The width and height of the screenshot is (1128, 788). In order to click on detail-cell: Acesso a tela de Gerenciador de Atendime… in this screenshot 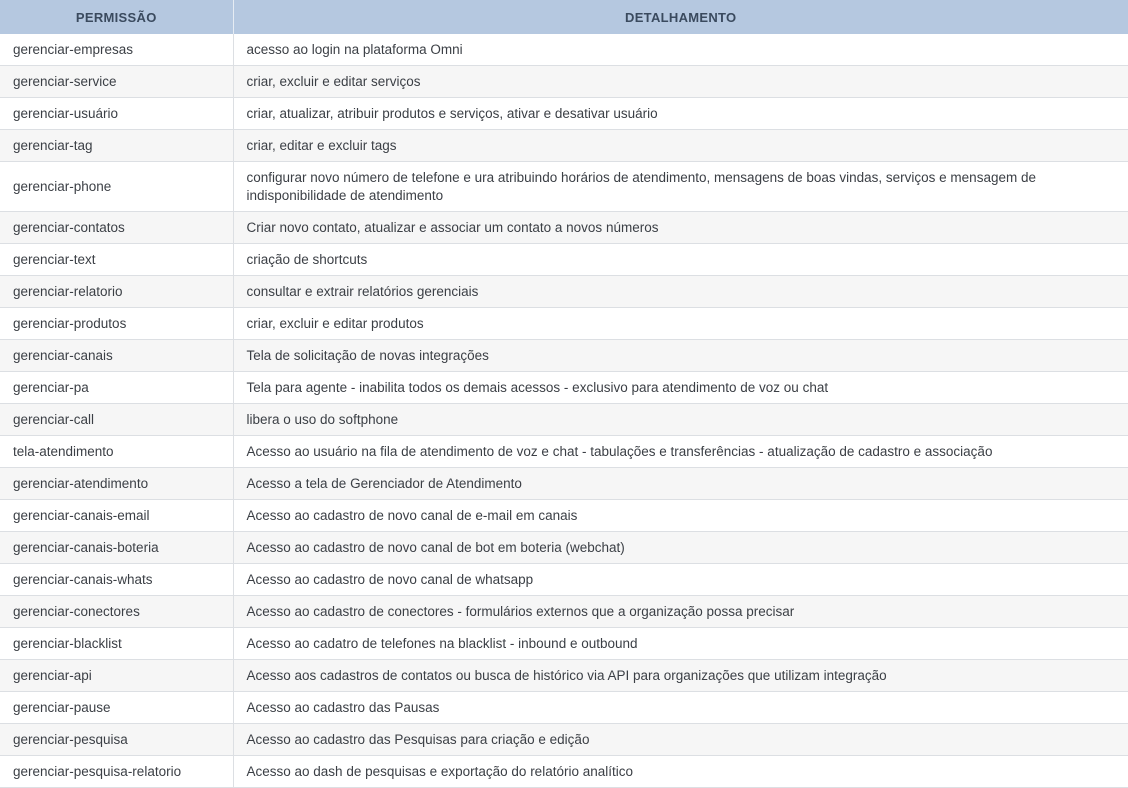, I will do `click(680, 483)`.